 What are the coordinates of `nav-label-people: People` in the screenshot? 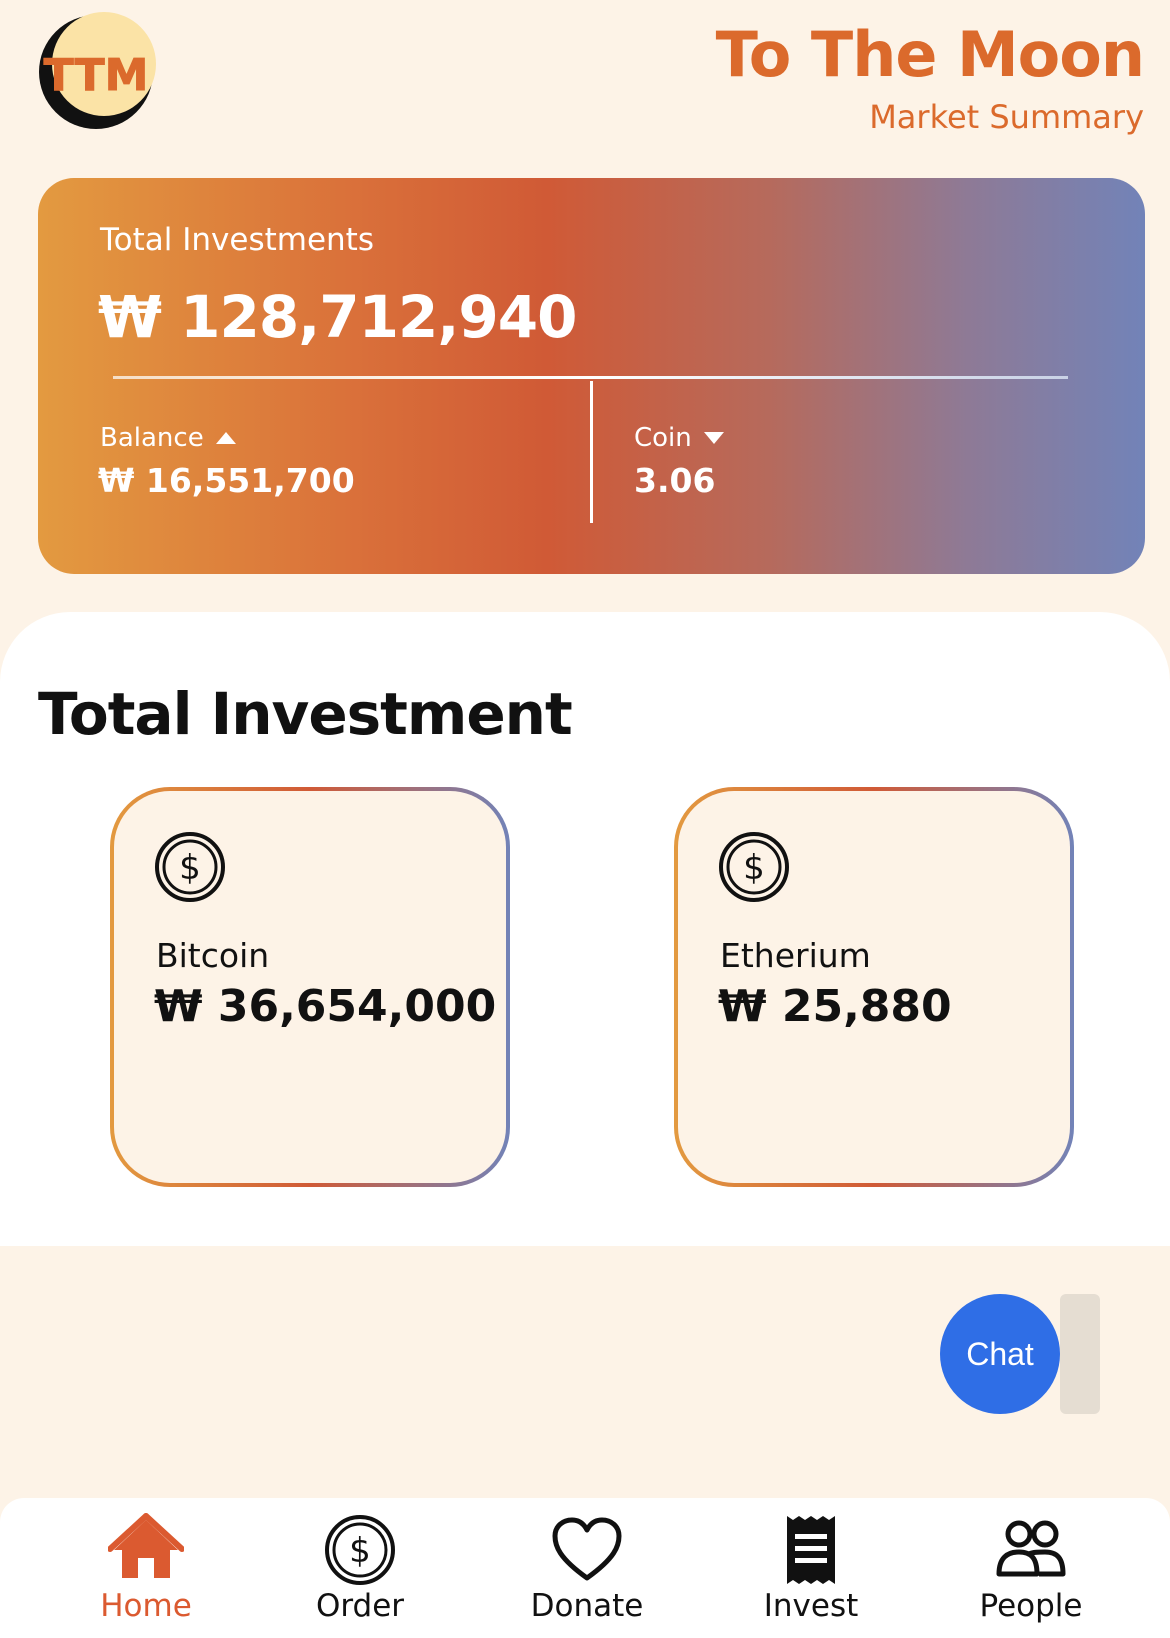 It's located at (1031, 1606).